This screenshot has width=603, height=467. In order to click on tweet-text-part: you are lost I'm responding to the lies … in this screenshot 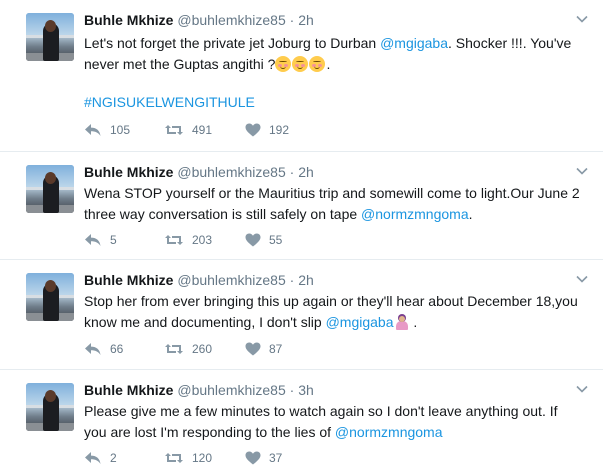, I will do `click(209, 432)`.